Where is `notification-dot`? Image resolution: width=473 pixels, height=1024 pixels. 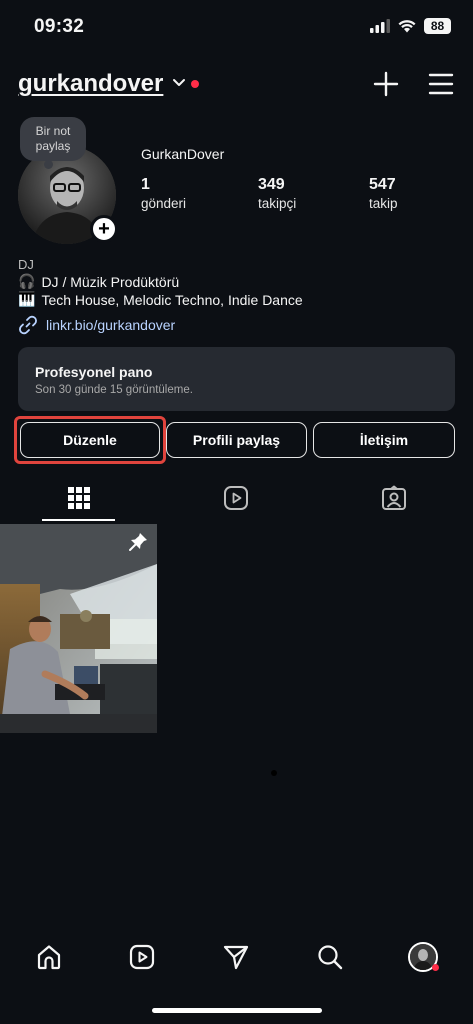 notification-dot is located at coordinates (195, 84).